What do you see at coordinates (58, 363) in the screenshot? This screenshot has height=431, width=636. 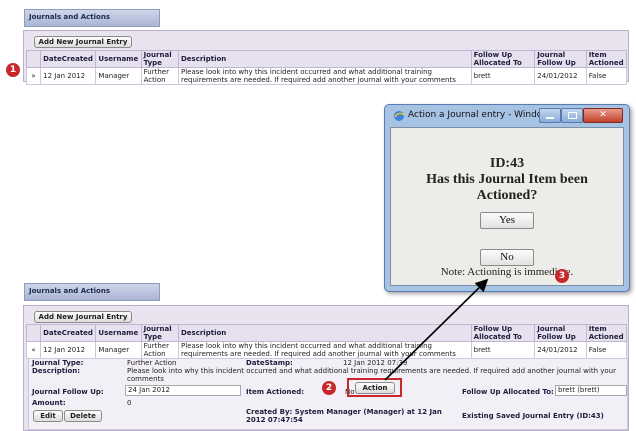 I see `journal-type-label: Journal Type:` at bounding box center [58, 363].